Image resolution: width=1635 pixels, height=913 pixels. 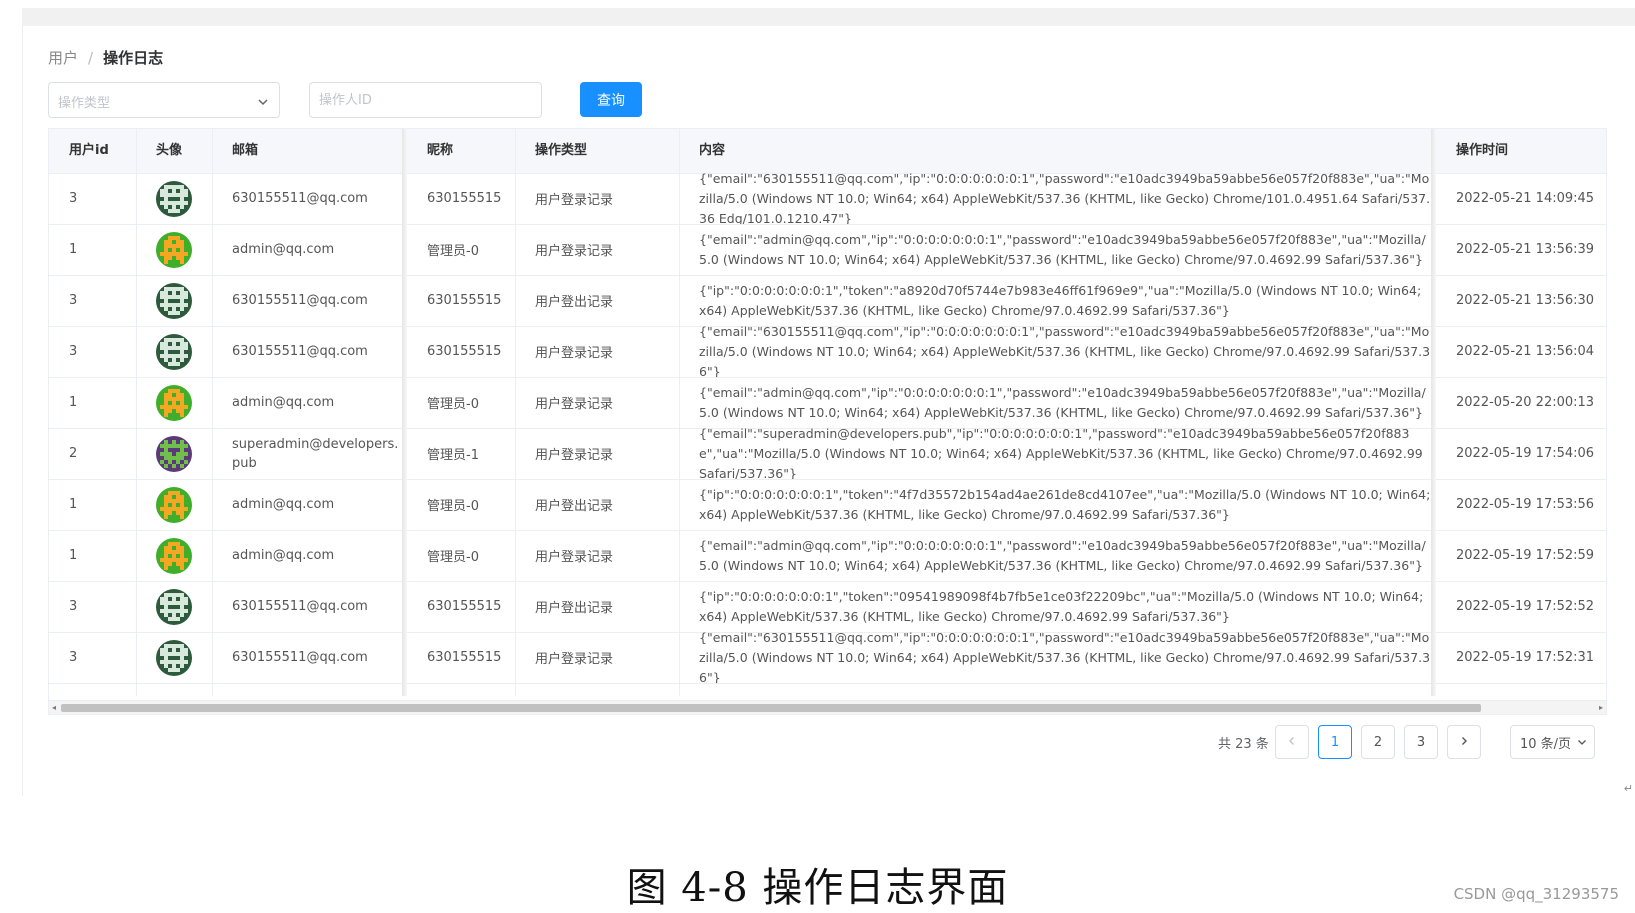 What do you see at coordinates (174, 151) in the screenshot?
I see `header-avatar: 头像` at bounding box center [174, 151].